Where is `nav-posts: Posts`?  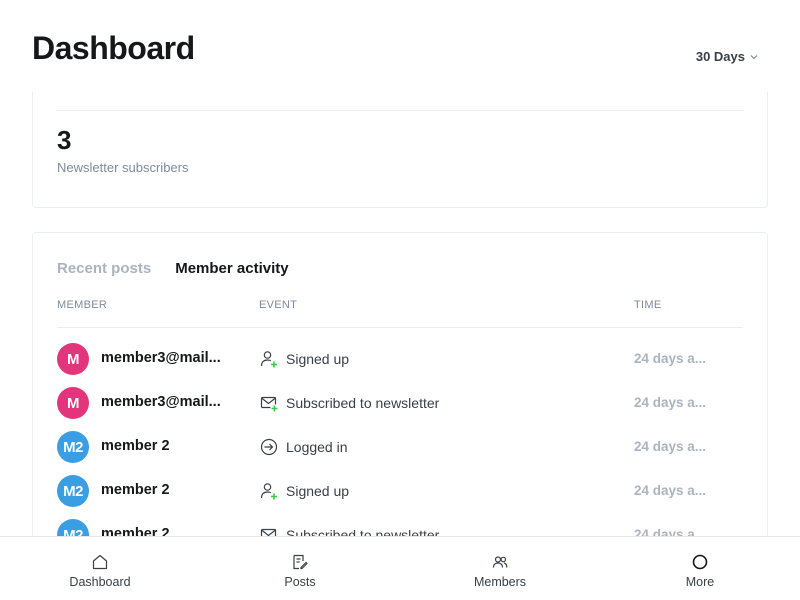 nav-posts: Posts is located at coordinates (300, 568).